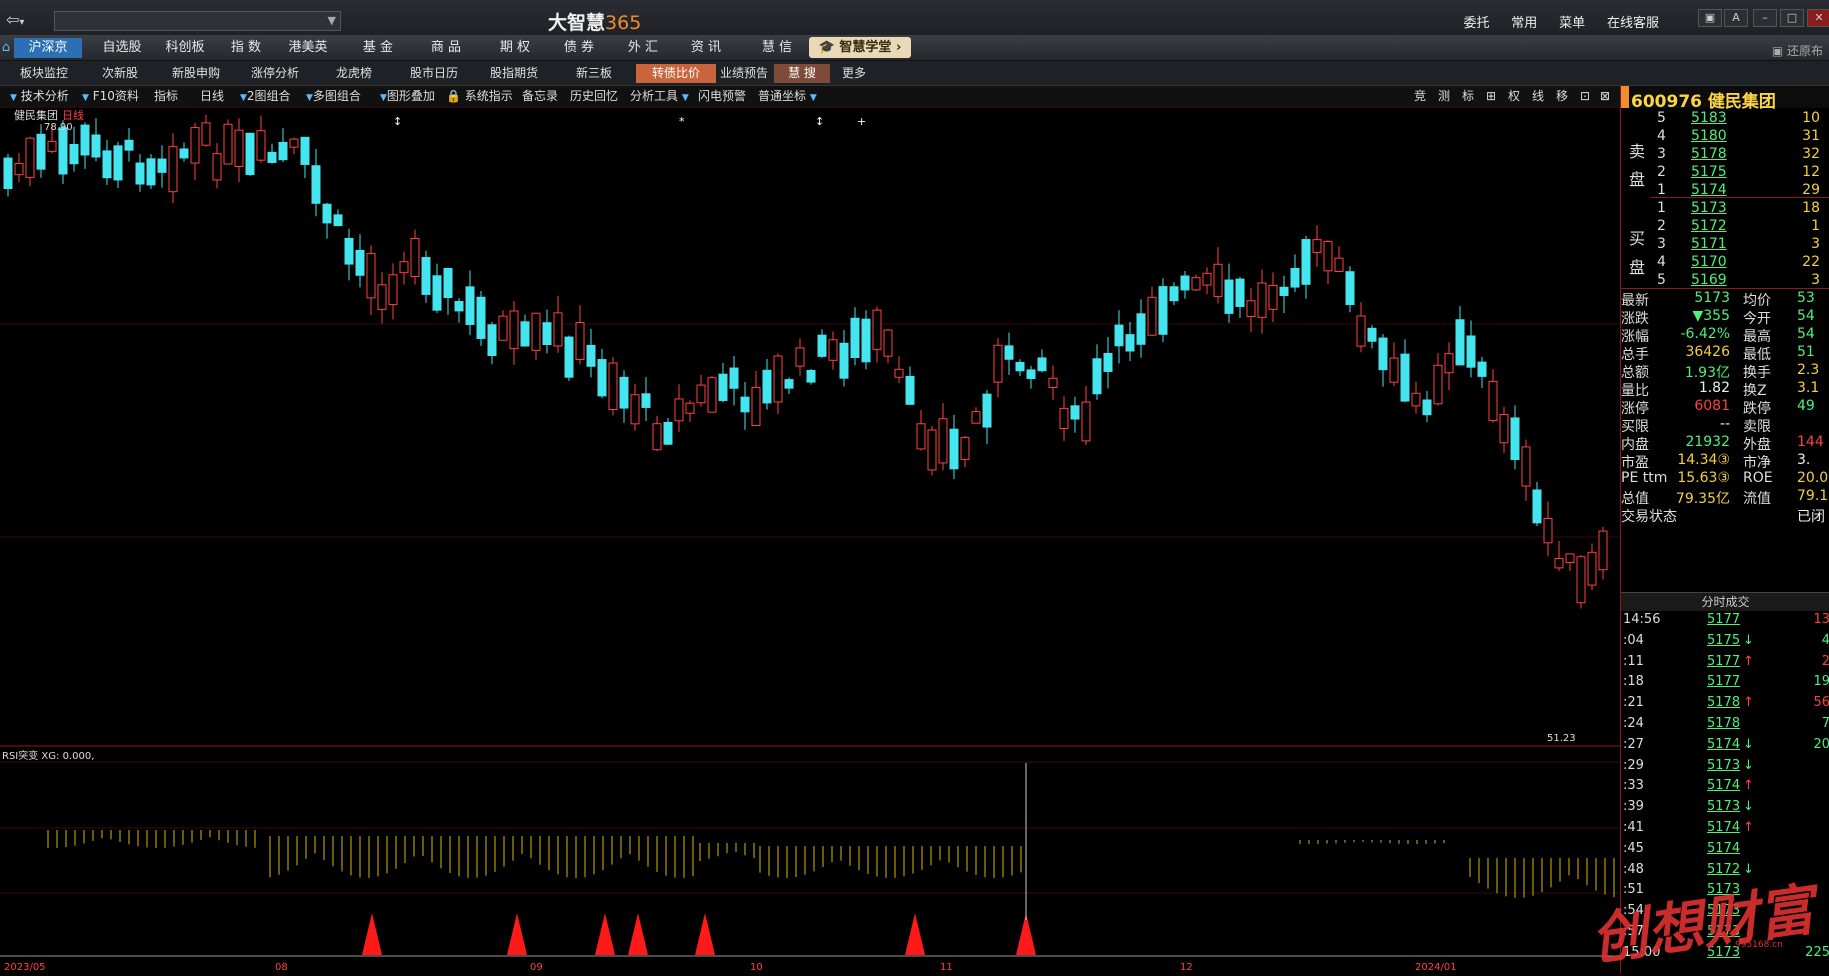 Image resolution: width=1829 pixels, height=976 pixels. Describe the element at coordinates (706, 48) in the screenshot. I see `menu-item-news: 资 讯` at that location.